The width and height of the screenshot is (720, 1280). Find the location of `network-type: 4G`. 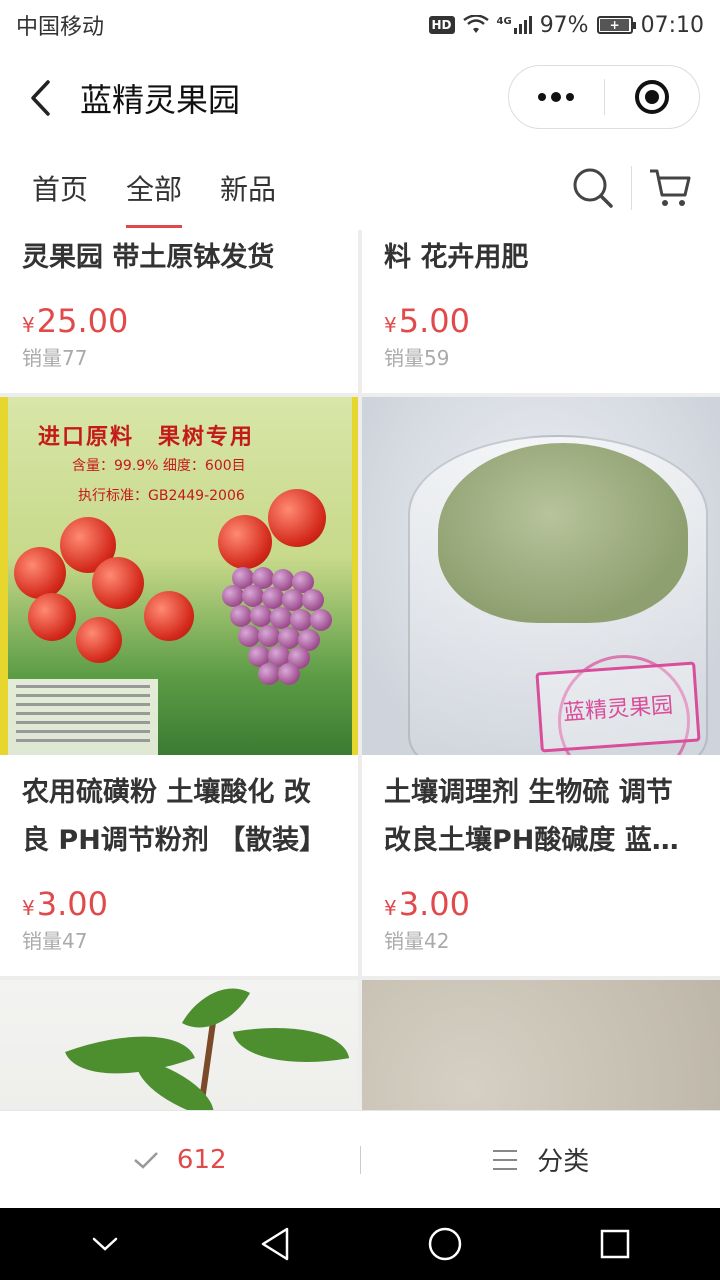

network-type: 4G is located at coordinates (504, 21).